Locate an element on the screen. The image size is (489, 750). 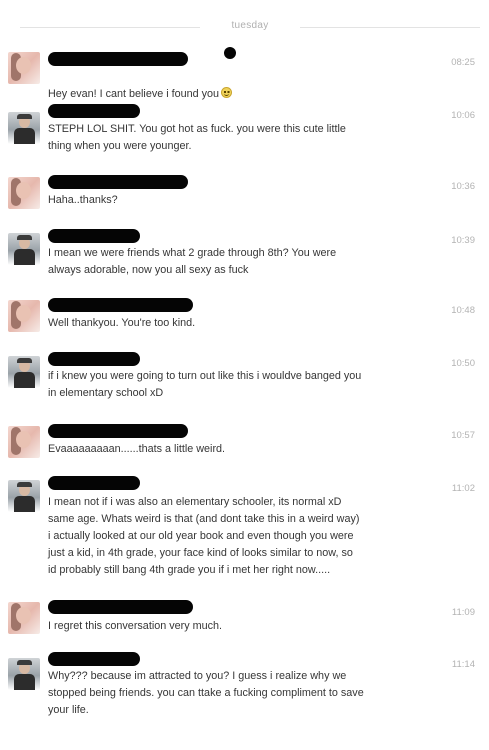
message-time: 10:50 is located at coordinates (463, 363).